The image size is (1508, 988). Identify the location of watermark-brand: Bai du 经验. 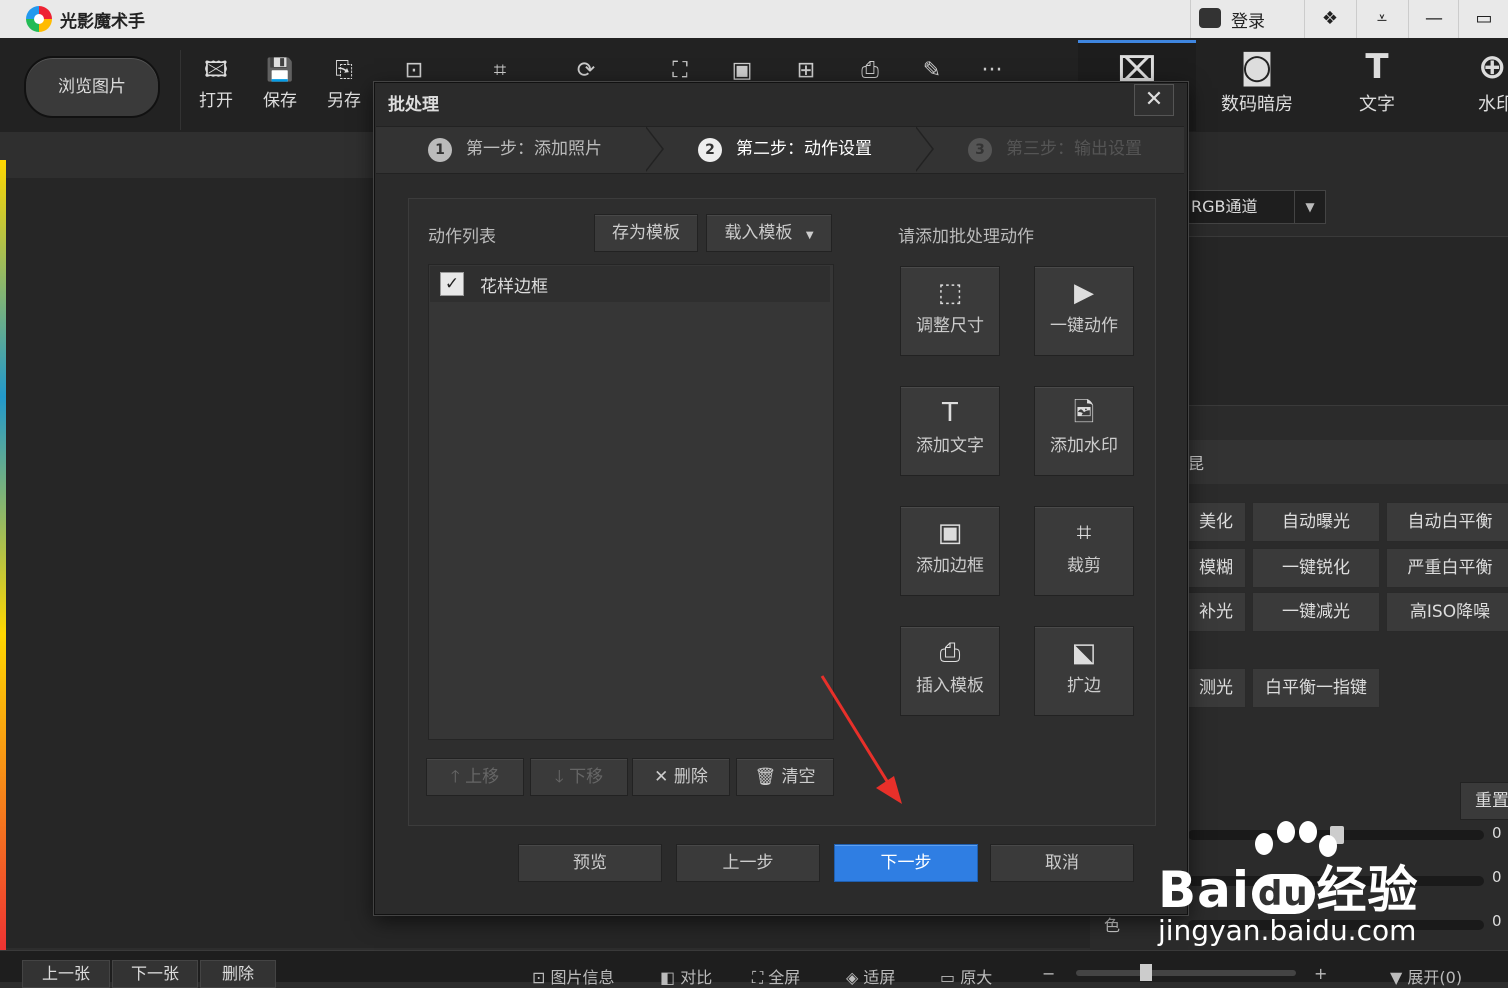
(1288, 886).